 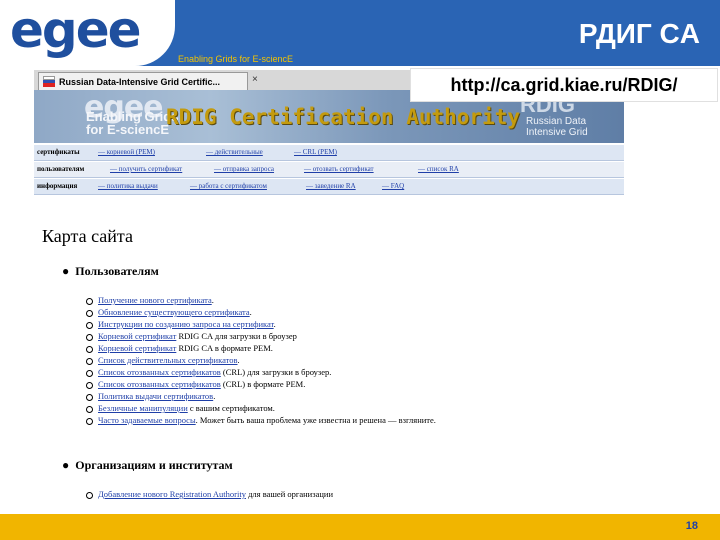 What do you see at coordinates (360, 527) in the screenshot?
I see `slide-footer: 18` at bounding box center [360, 527].